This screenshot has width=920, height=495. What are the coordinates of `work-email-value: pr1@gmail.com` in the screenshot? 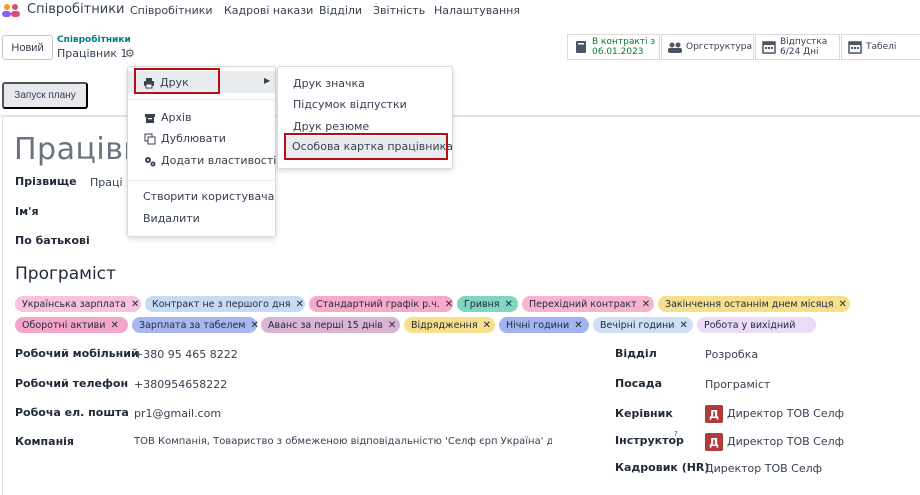 It's located at (177, 413).